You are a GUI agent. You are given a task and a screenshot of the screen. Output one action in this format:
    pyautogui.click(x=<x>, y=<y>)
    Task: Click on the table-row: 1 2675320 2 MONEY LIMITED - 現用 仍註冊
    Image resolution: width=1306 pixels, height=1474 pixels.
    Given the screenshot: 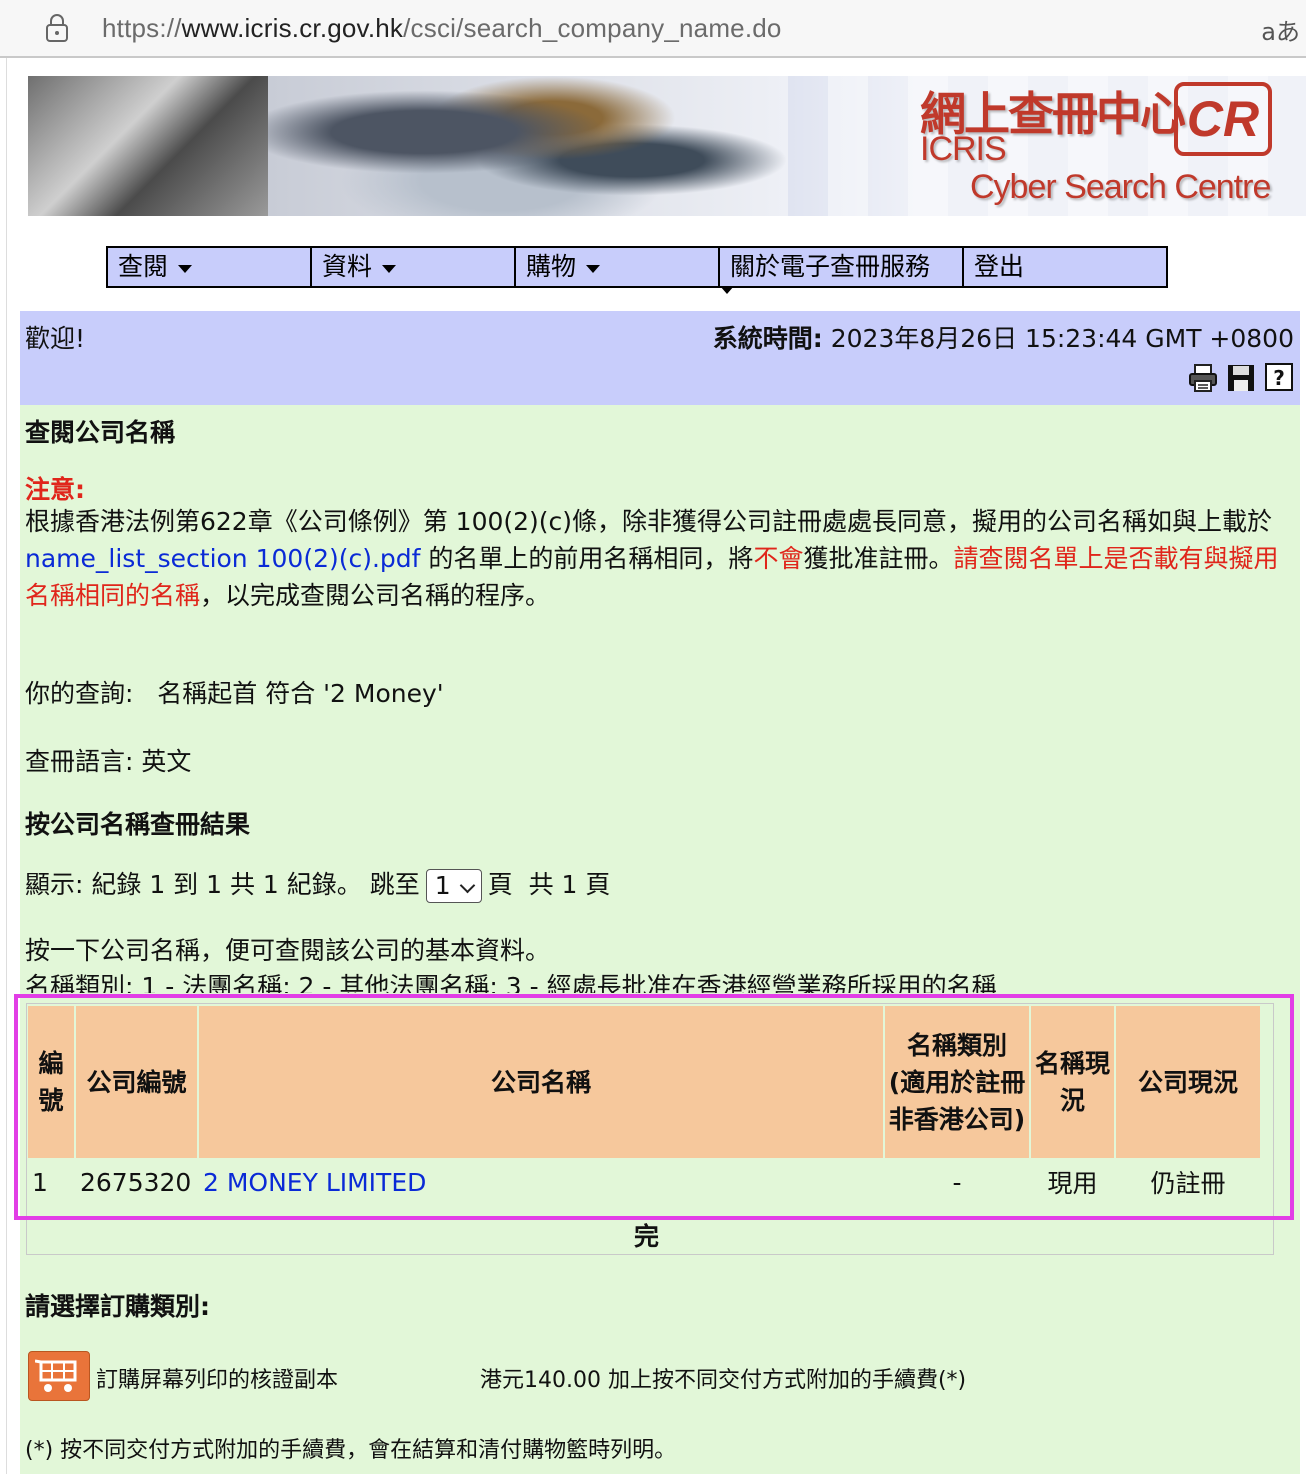 What is the action you would take?
    pyautogui.click(x=644, y=1182)
    